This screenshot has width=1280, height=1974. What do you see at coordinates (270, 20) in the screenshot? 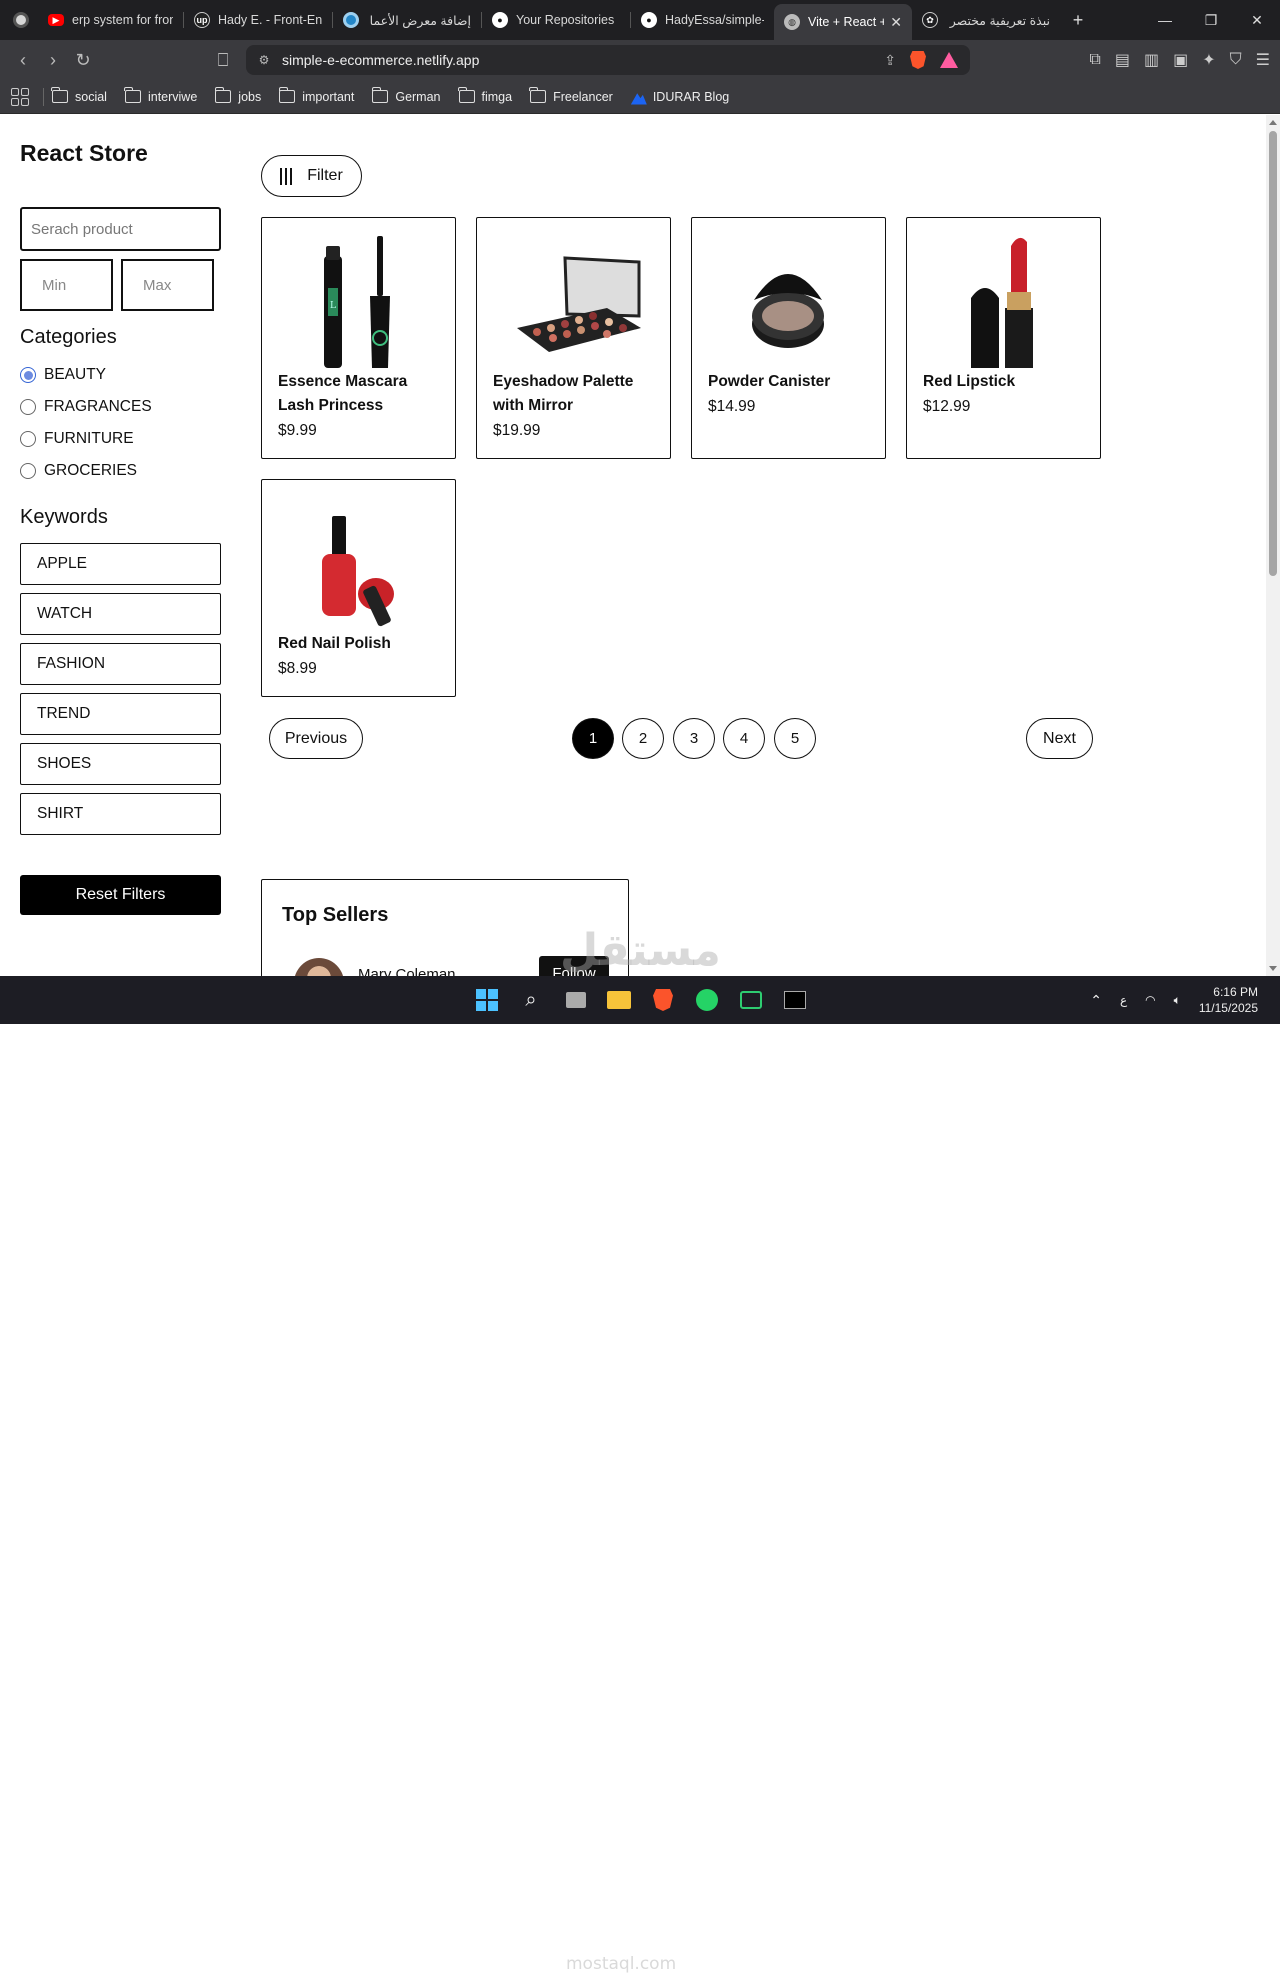
I see `tab-label: Hady E. - Front-En` at bounding box center [270, 20].